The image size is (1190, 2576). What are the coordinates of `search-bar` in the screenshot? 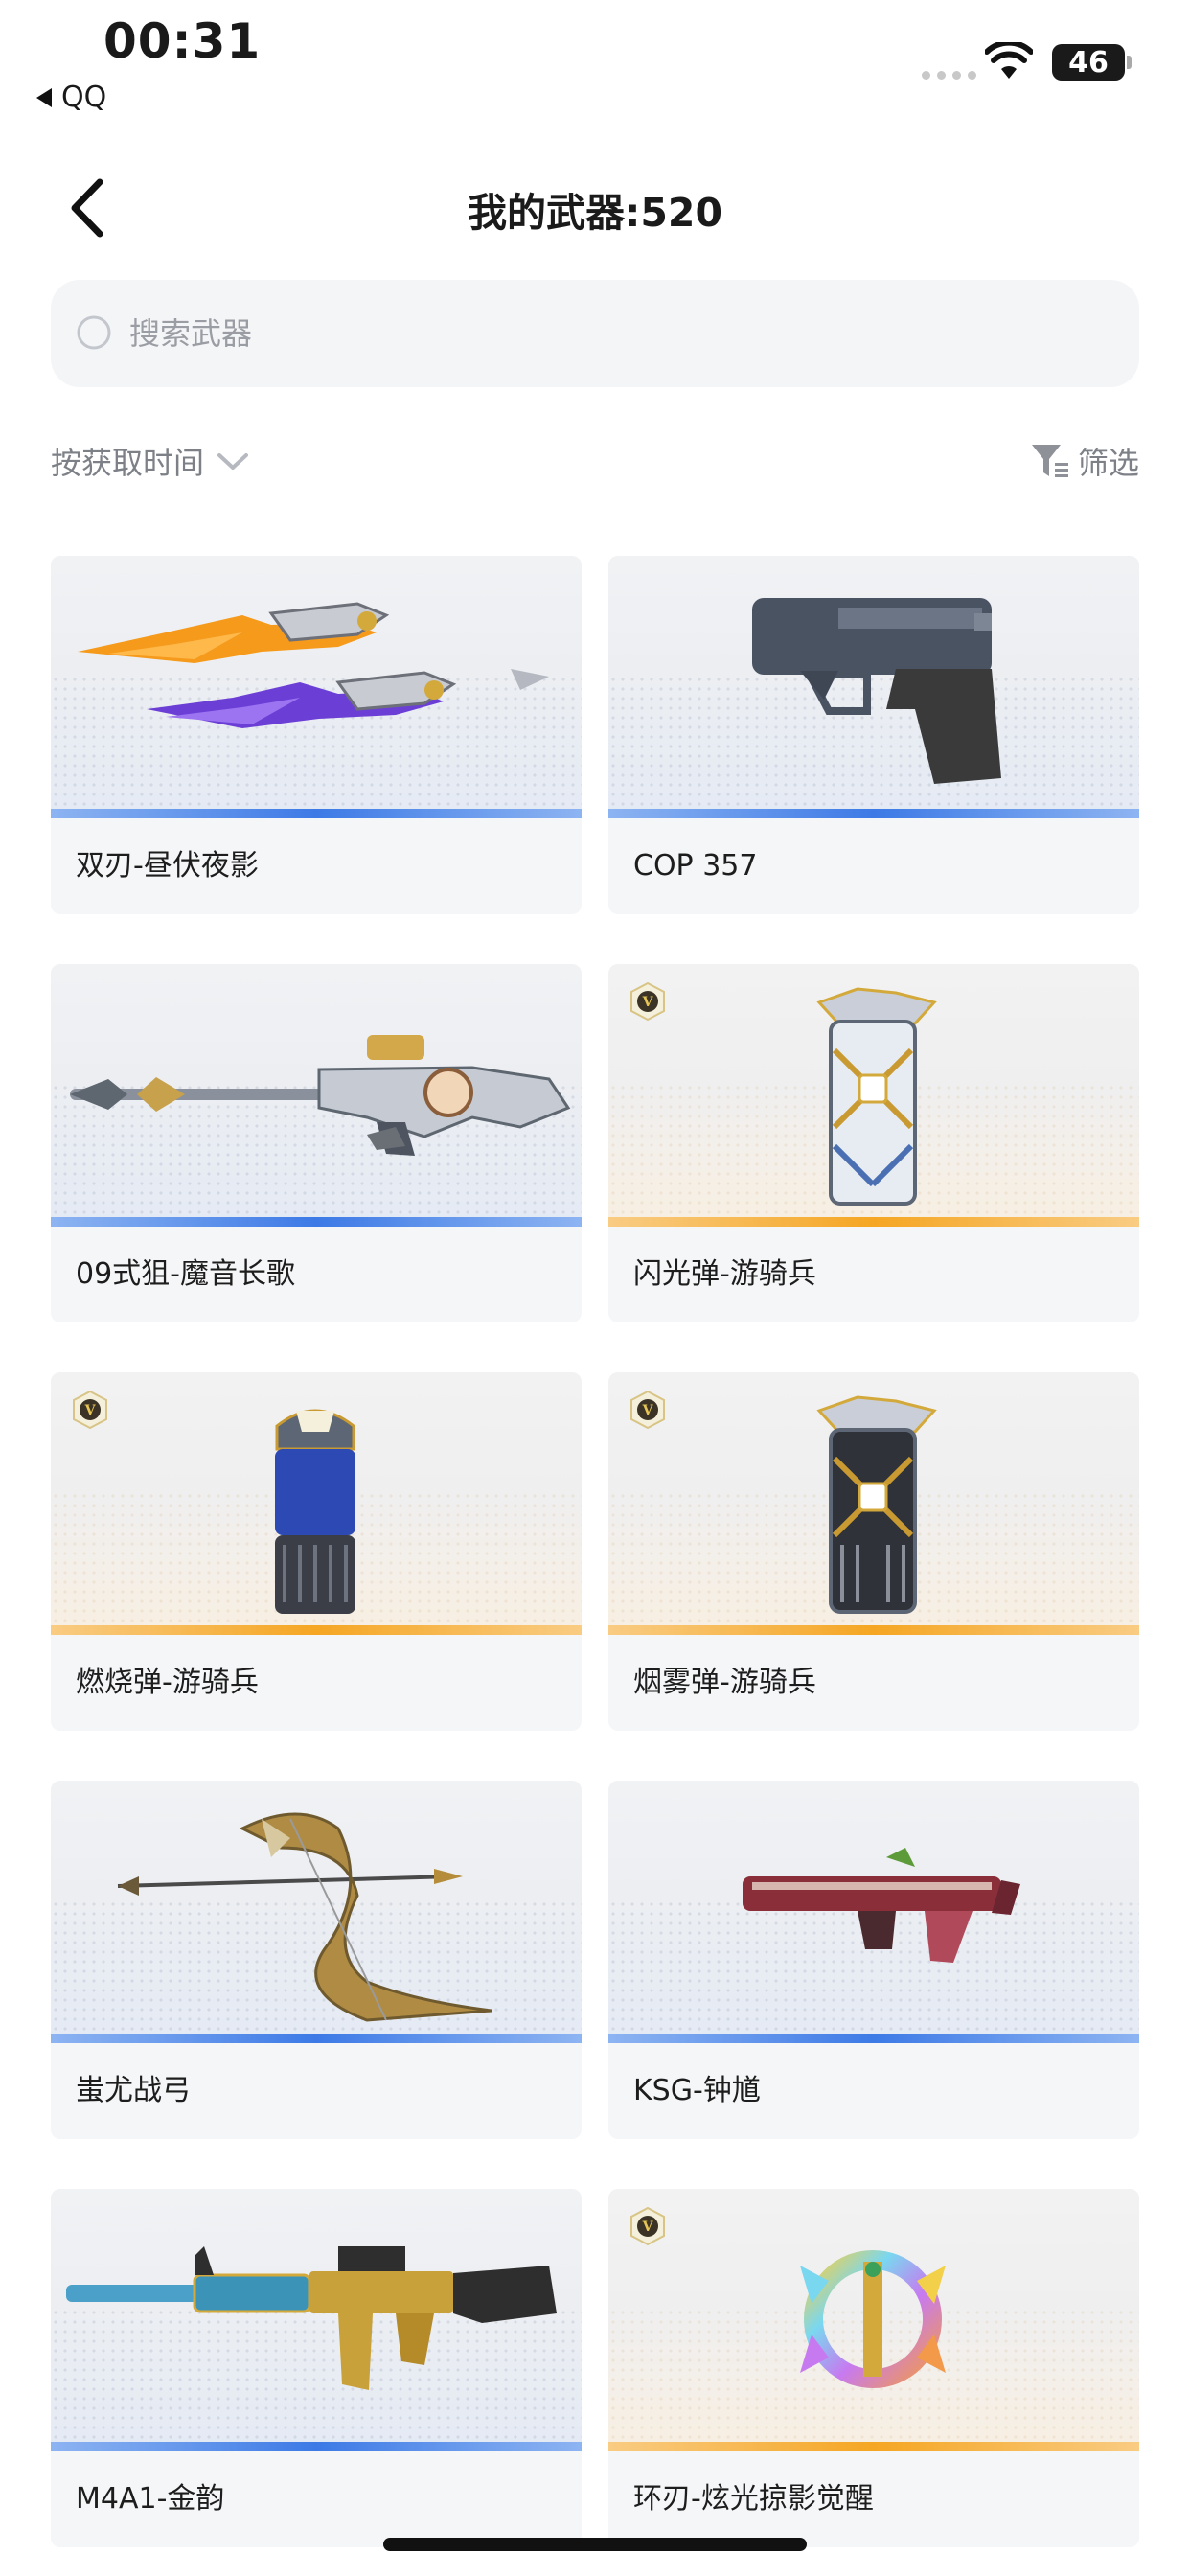 It's located at (595, 333).